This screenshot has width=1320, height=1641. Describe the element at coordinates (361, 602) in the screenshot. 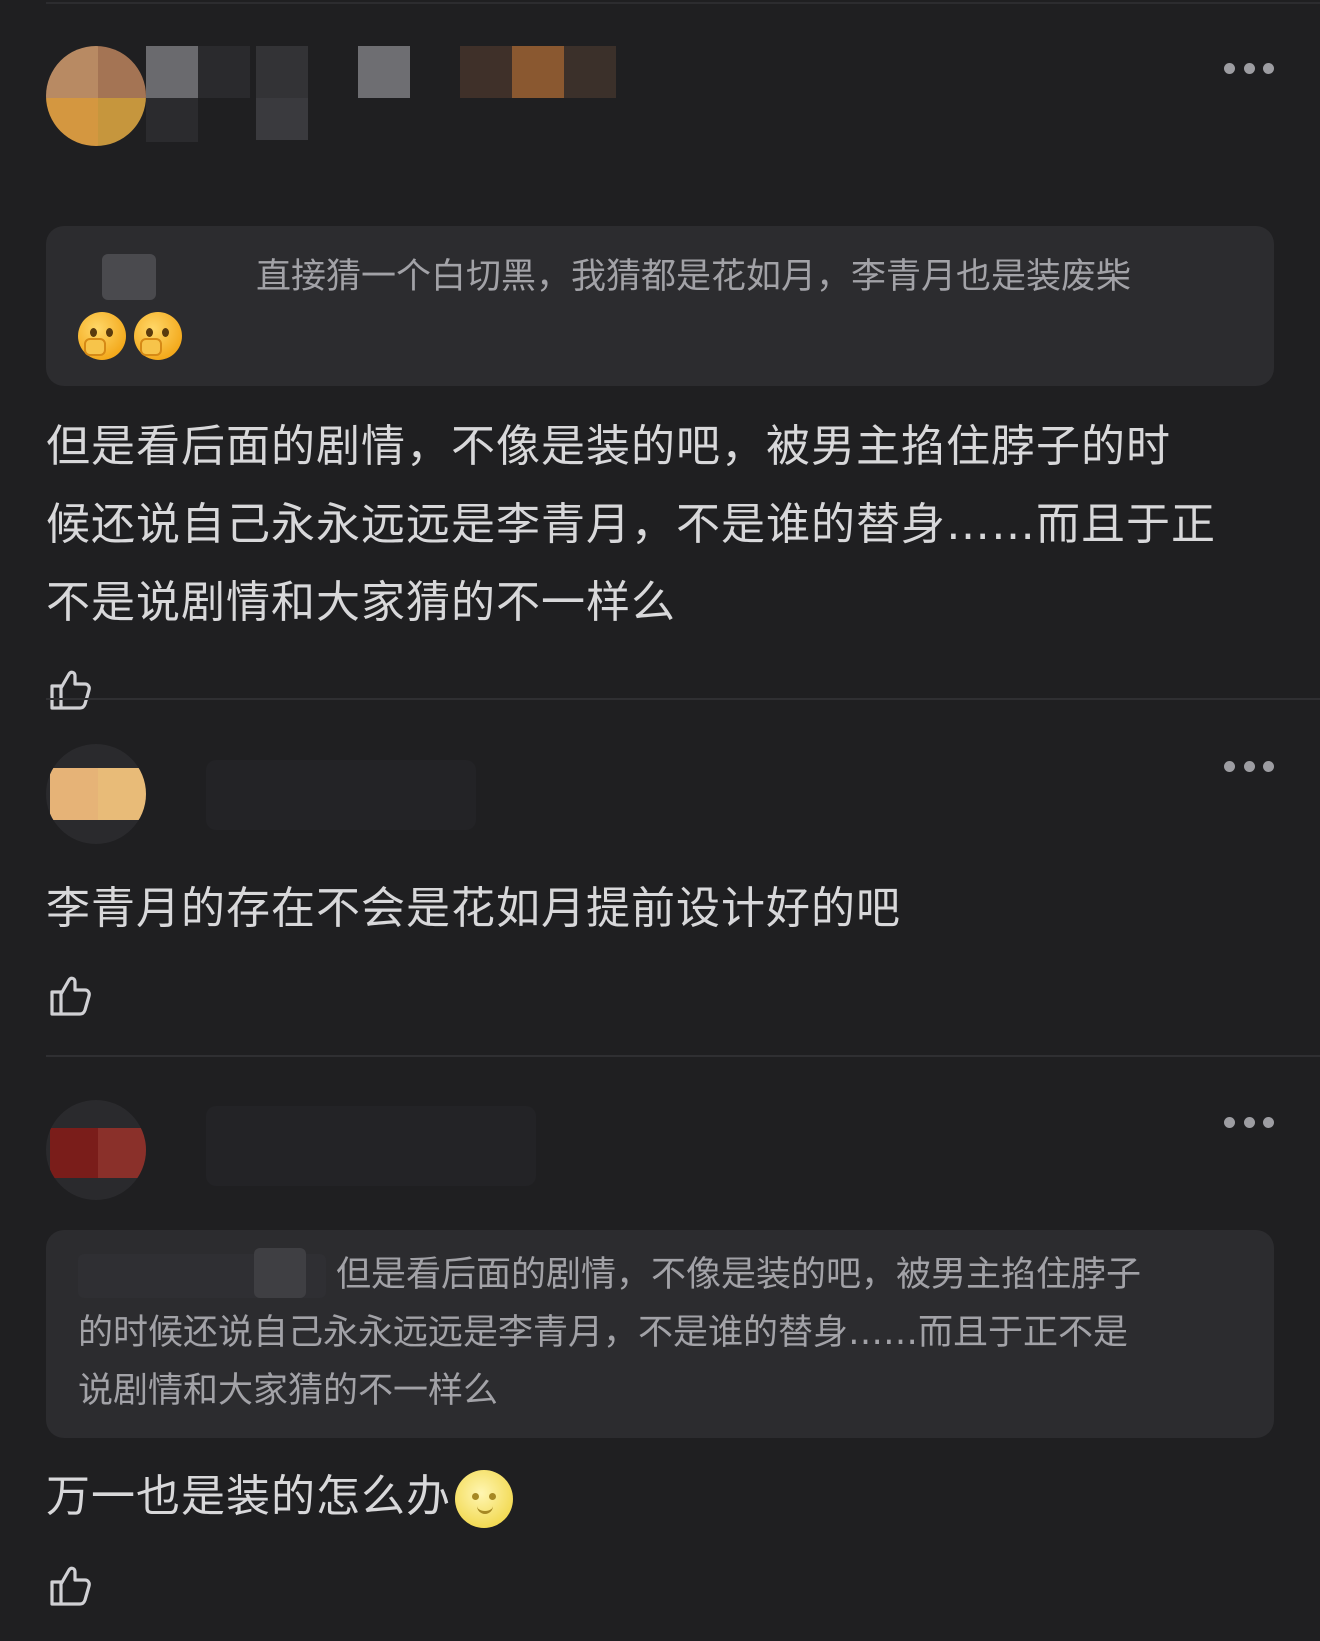

I see `comment-text-line: 不是说剧情和大家猜的不一样么` at that location.